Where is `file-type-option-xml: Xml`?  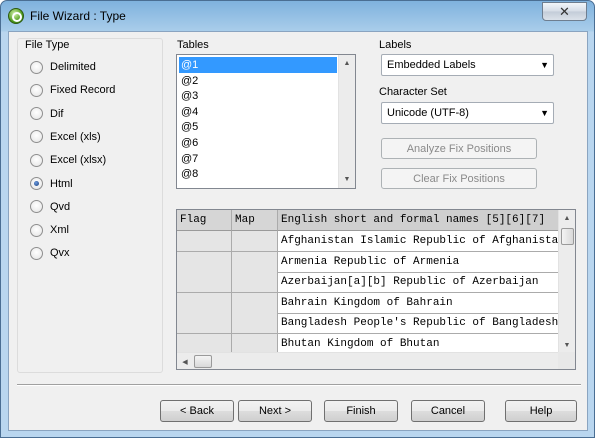
file-type-option-xml: Xml is located at coordinates (49, 230).